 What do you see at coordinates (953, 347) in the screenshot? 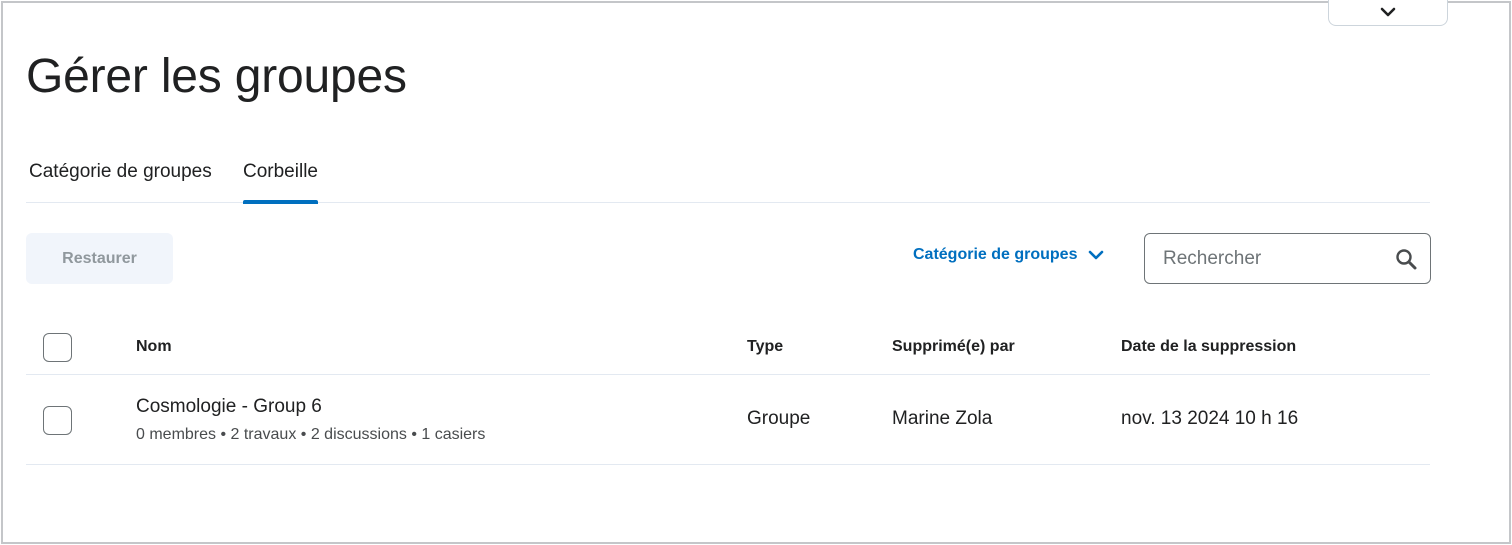
I see `column-header-deleted-by: Supprimé(e) par` at bounding box center [953, 347].